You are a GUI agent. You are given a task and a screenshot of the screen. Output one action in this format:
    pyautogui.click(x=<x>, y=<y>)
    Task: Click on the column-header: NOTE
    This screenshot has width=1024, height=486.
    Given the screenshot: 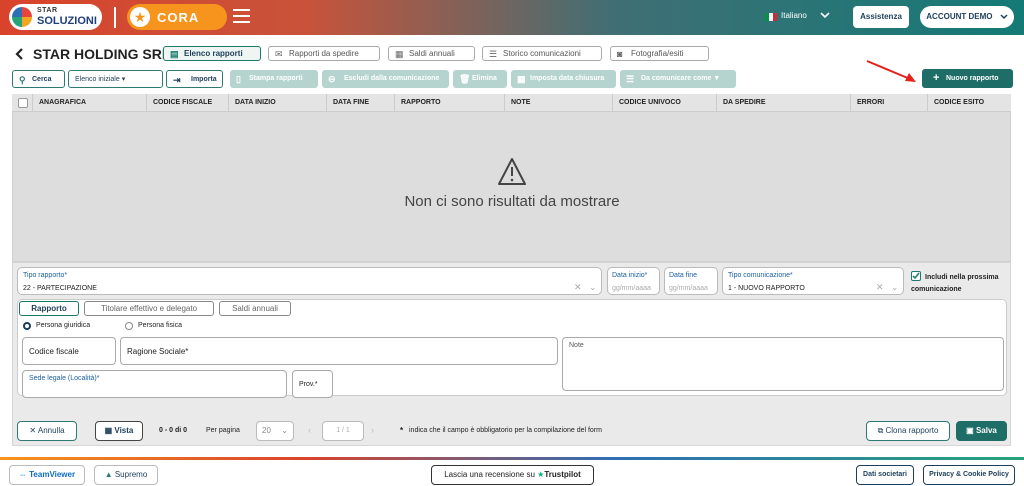 What is the action you would take?
    pyautogui.click(x=558, y=103)
    